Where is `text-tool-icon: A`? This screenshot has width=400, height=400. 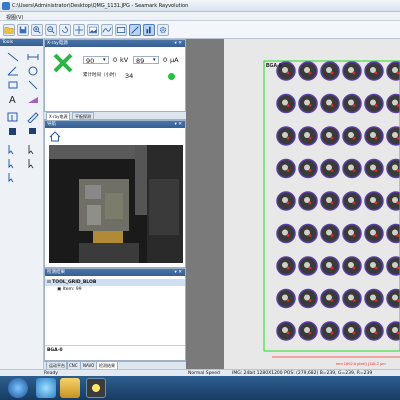 text-tool-icon: A is located at coordinates (13, 99).